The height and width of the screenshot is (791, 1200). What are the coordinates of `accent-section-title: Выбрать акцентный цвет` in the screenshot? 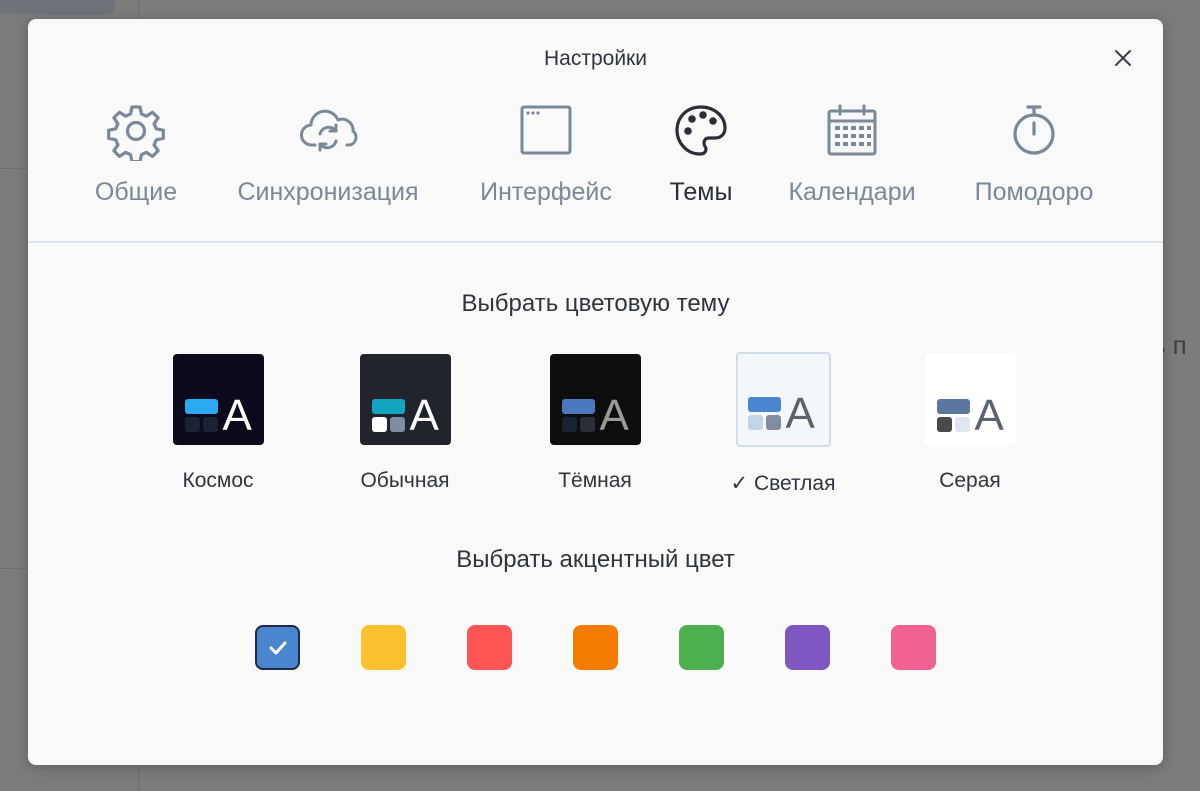 It's located at (595, 559).